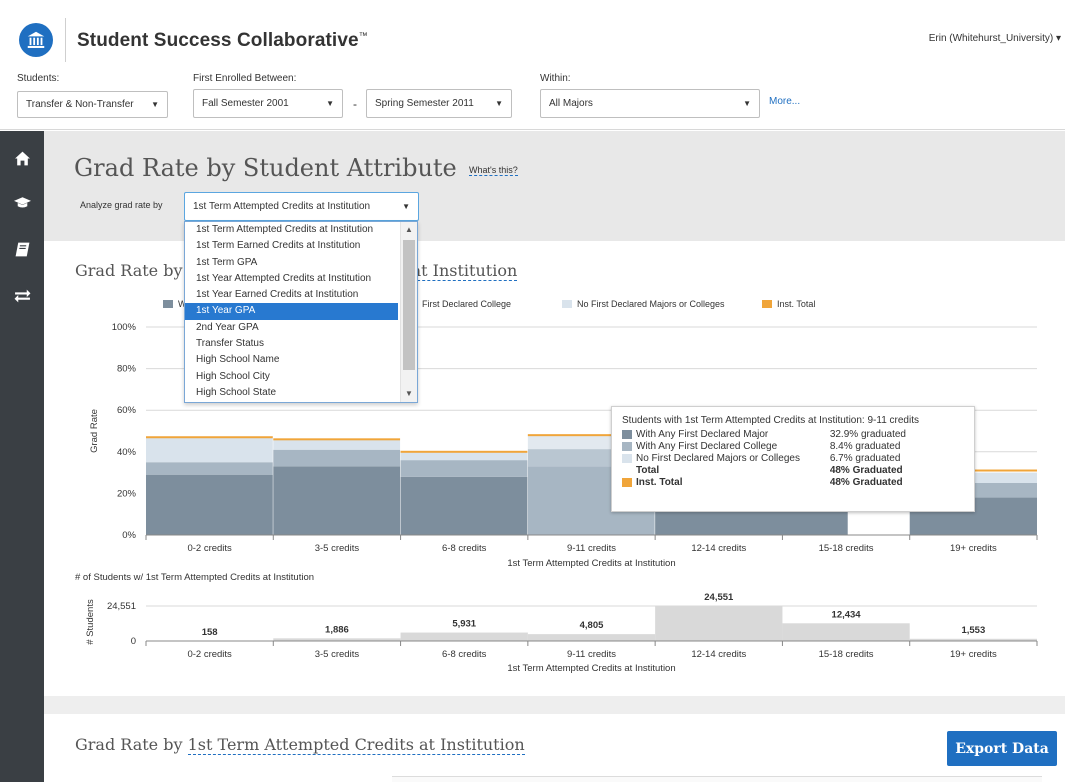  I want to click on count-label: 24,551, so click(719, 597).